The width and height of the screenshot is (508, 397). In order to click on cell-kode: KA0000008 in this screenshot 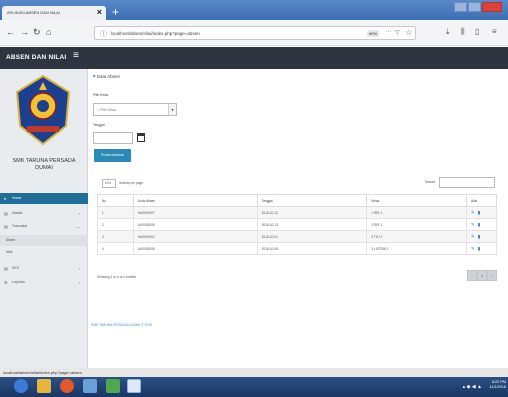, I will do `click(195, 248)`.